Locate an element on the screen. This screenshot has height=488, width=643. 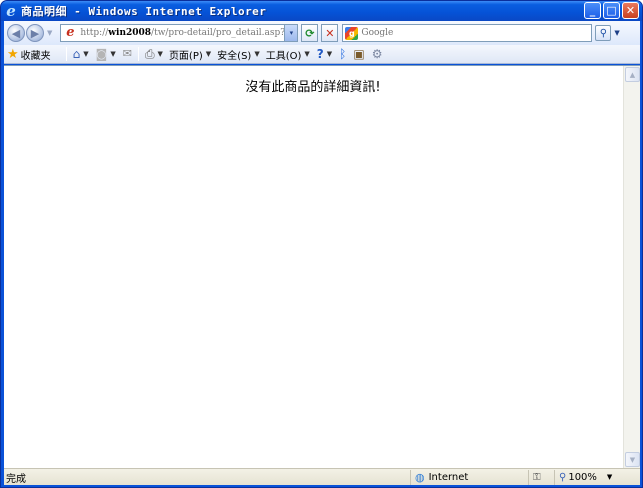
recent-pages-dropdown: ▼ is located at coordinates (49, 33).